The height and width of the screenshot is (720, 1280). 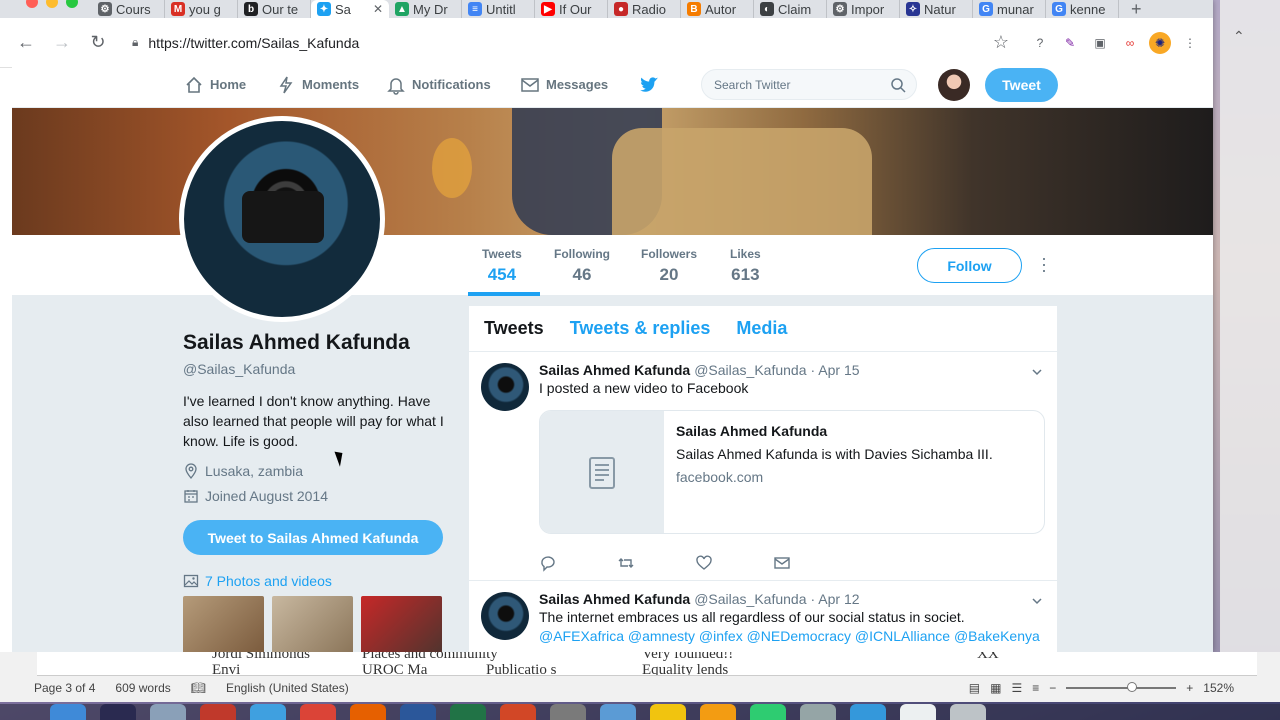 What do you see at coordinates (52, 4) in the screenshot?
I see `minimize-window-button` at bounding box center [52, 4].